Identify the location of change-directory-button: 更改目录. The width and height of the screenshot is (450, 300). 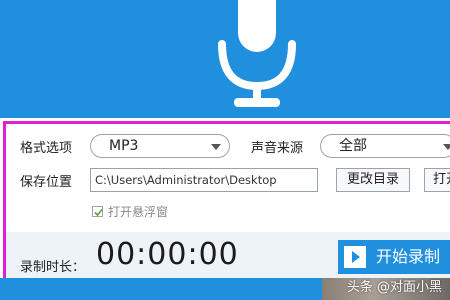
(373, 180).